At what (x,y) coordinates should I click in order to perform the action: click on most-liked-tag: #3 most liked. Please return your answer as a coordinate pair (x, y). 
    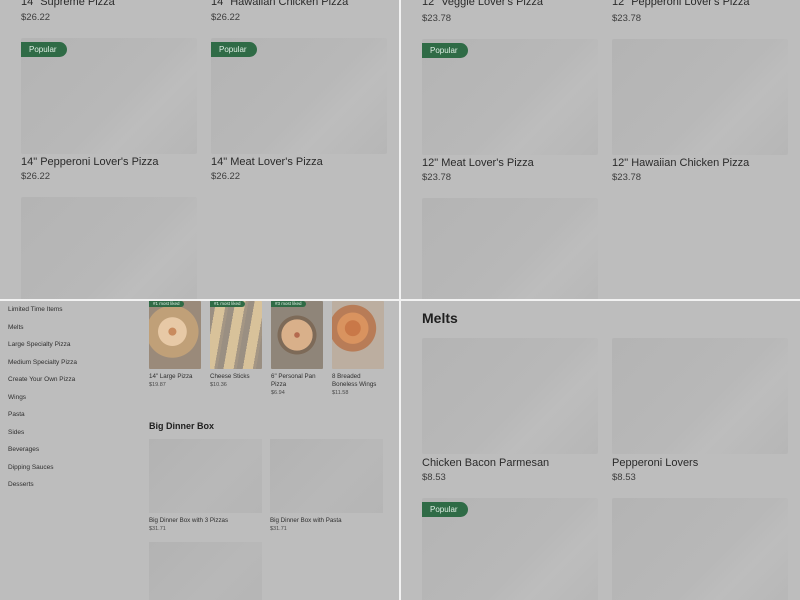
    Looking at the image, I should click on (288, 304).